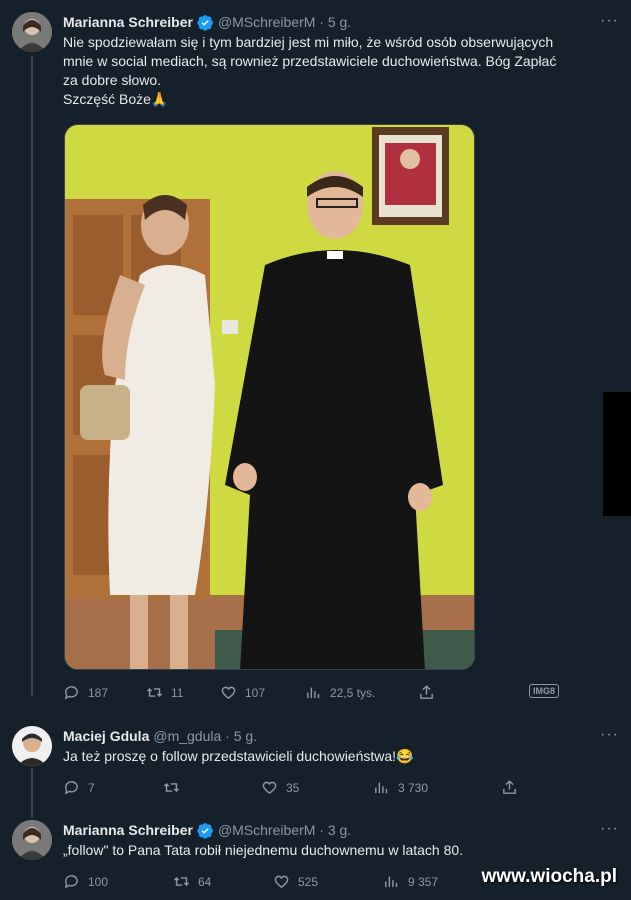  What do you see at coordinates (112, 80) in the screenshot?
I see `tweet-text-line: za dobre słowo.` at bounding box center [112, 80].